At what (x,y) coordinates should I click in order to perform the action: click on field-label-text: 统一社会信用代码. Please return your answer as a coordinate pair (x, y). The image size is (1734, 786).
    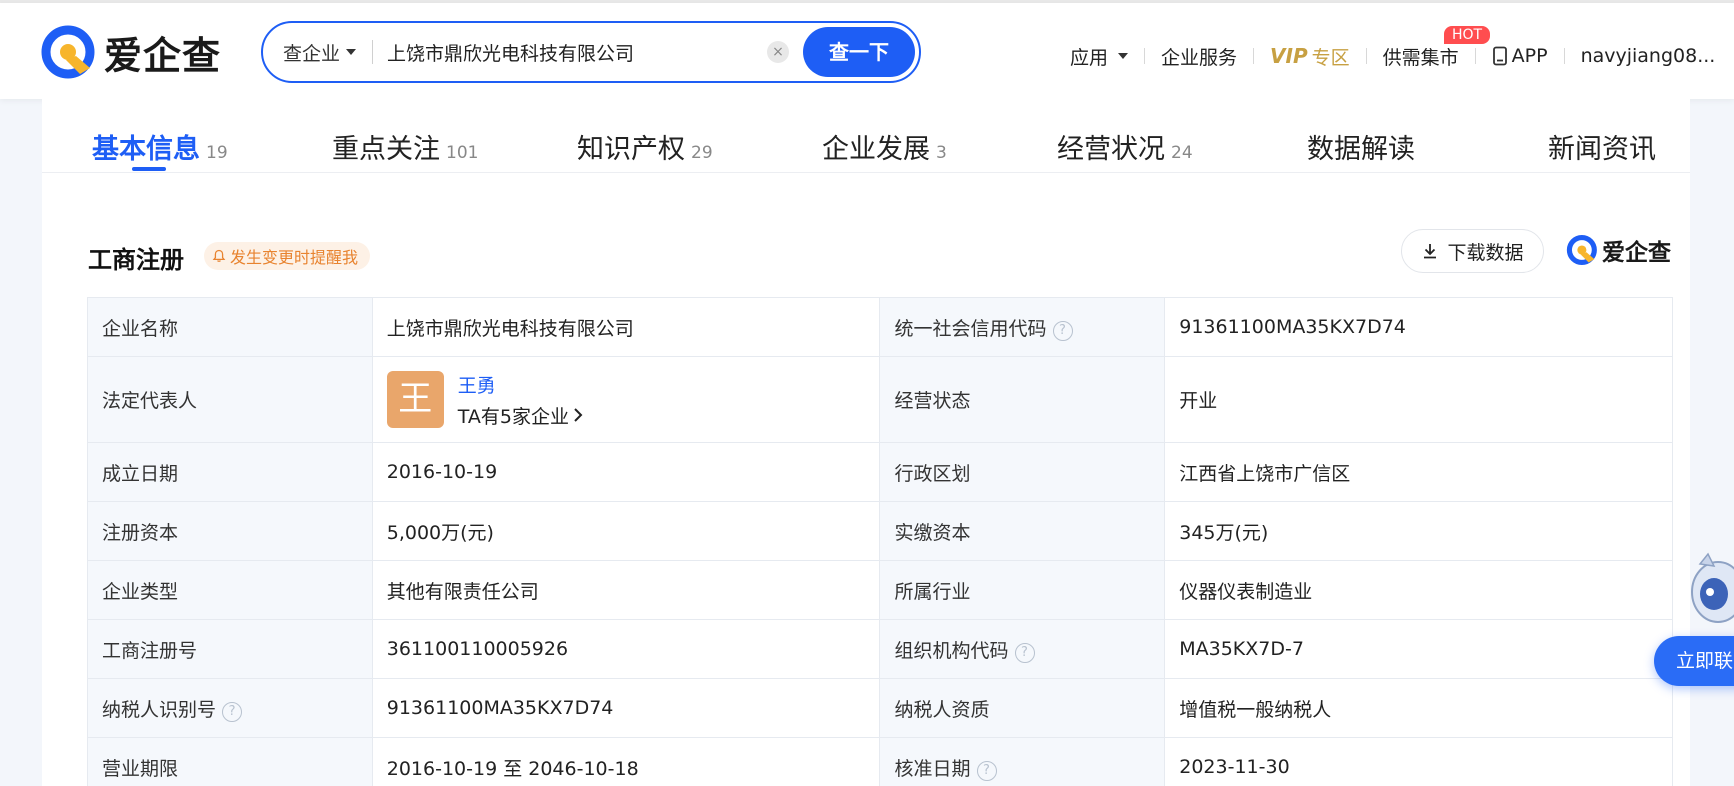
    Looking at the image, I should click on (970, 328).